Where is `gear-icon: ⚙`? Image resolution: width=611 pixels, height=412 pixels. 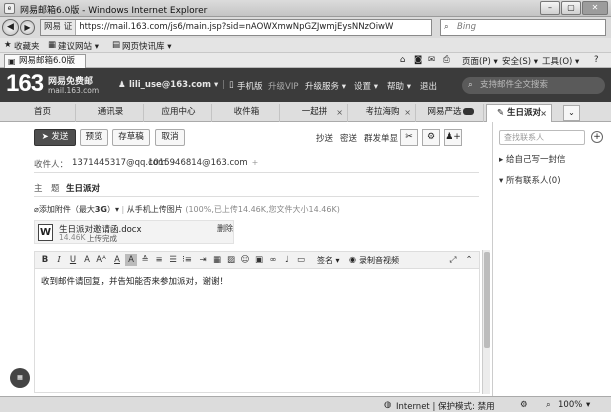
gear-icon: ⚙ is located at coordinates (431, 137).